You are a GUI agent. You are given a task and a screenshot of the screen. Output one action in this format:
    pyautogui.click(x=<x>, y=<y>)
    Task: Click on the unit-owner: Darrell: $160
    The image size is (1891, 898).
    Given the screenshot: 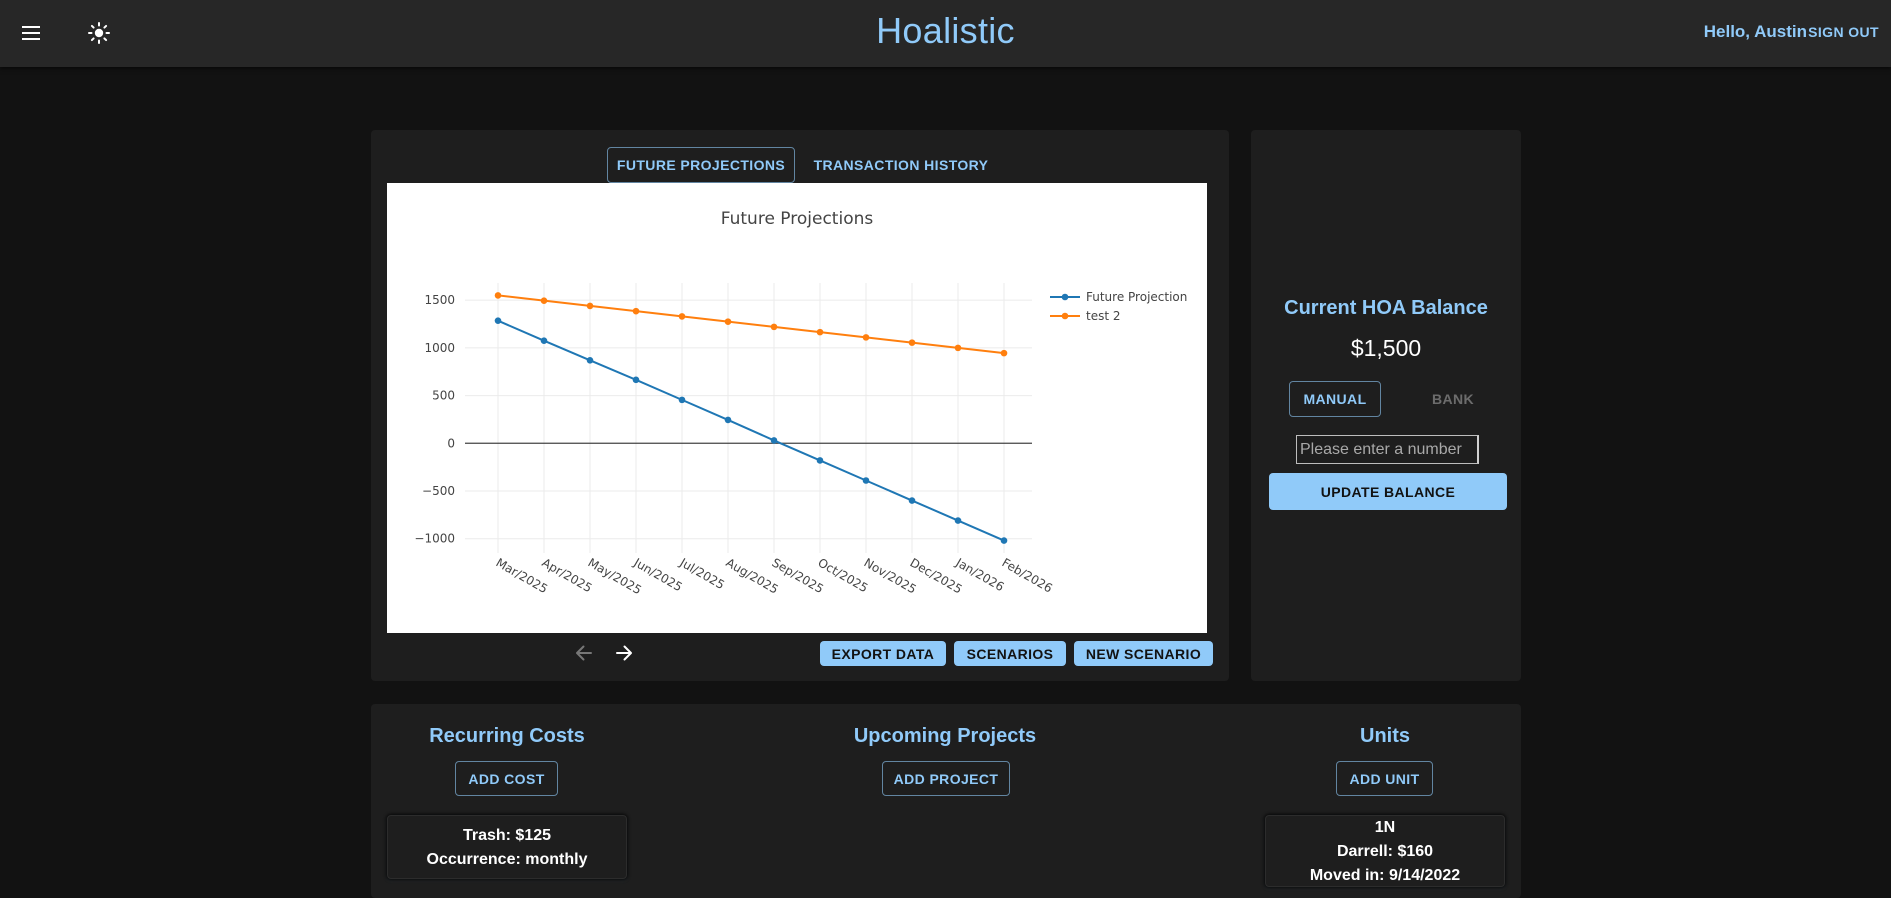 What is the action you would take?
    pyautogui.click(x=1385, y=851)
    